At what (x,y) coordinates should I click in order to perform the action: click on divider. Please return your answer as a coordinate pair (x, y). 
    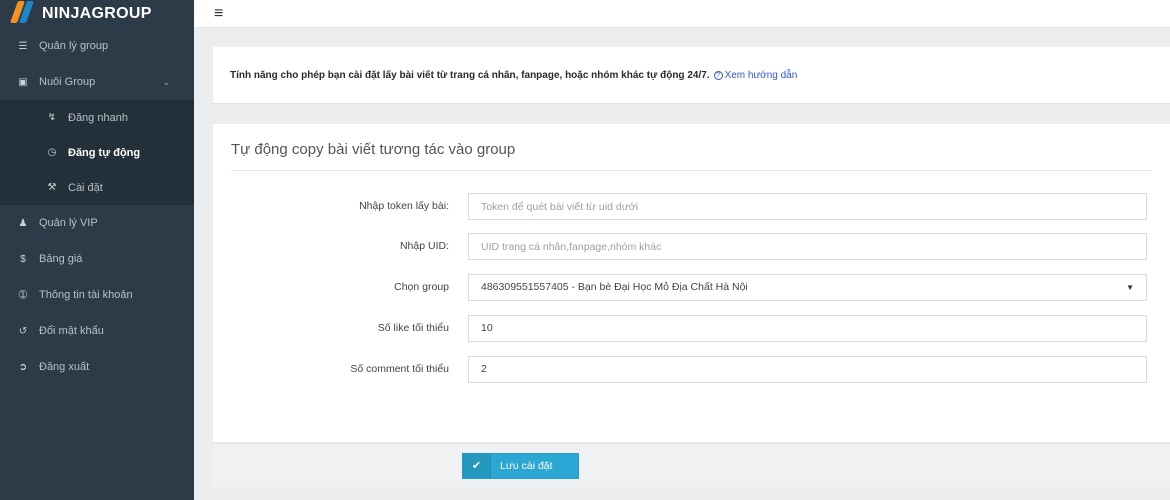
    Looking at the image, I should click on (691, 170).